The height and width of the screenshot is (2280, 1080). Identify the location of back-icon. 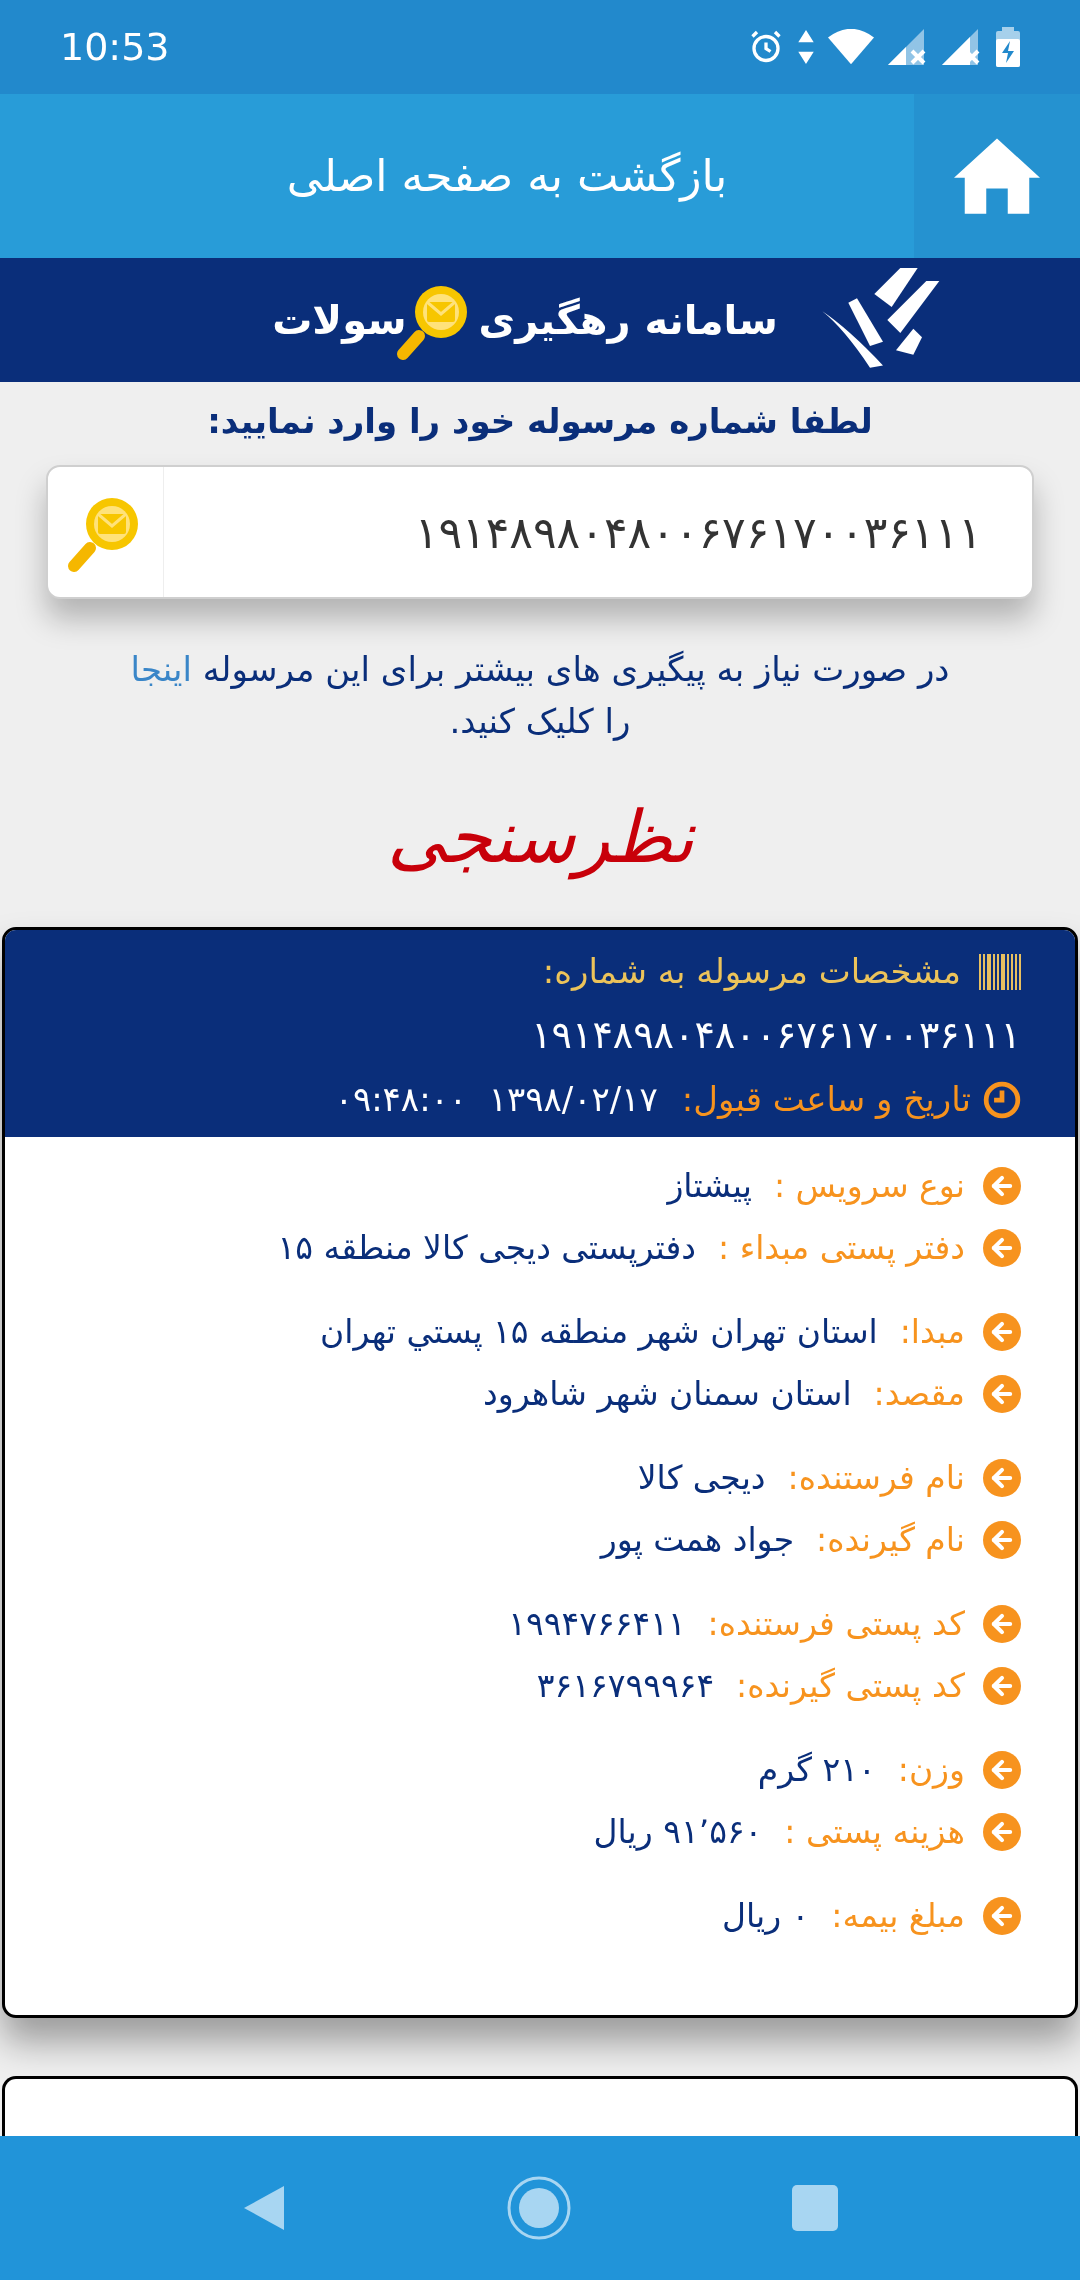
(264, 2208).